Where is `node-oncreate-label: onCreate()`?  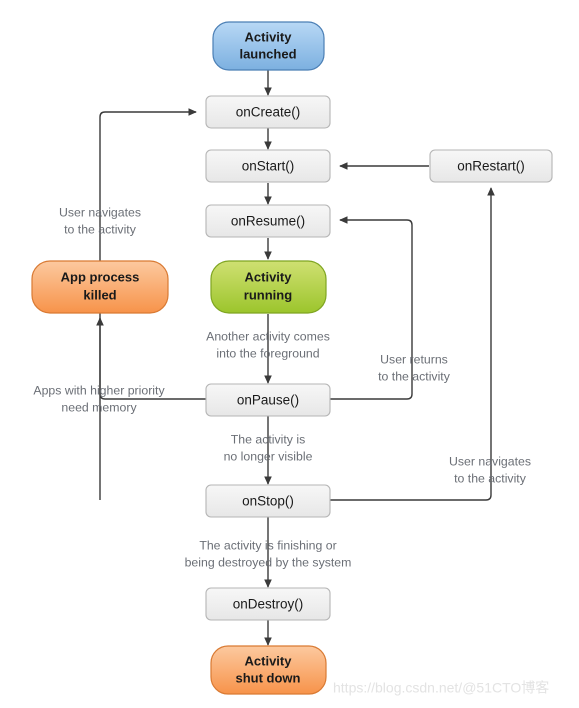
node-oncreate-label: onCreate() is located at coordinates (268, 112).